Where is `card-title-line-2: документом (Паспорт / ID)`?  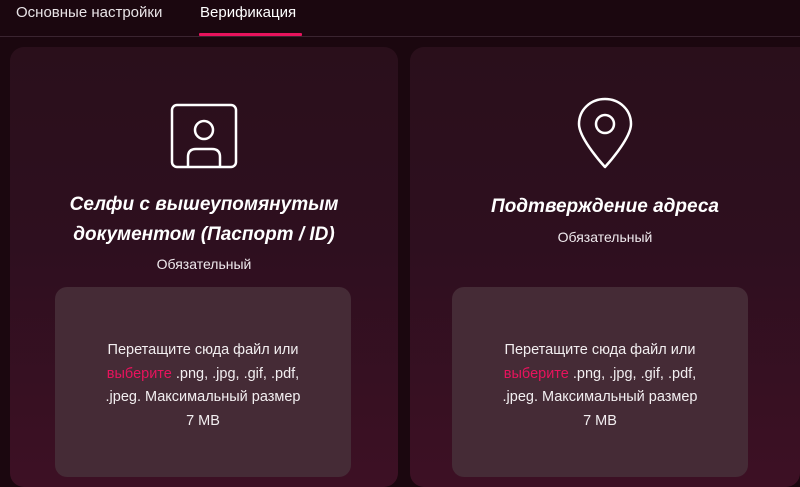
card-title-line-2: документом (Паспорт / ID) is located at coordinates (204, 234).